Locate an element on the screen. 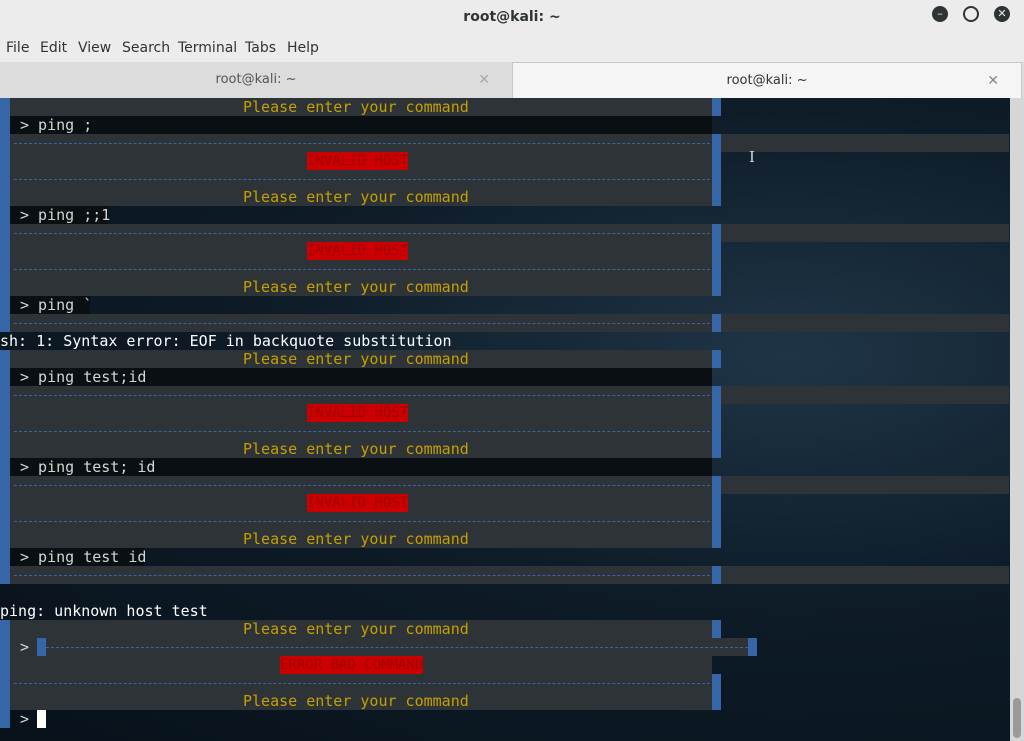  command-line: > ping ; is located at coordinates (56, 125).